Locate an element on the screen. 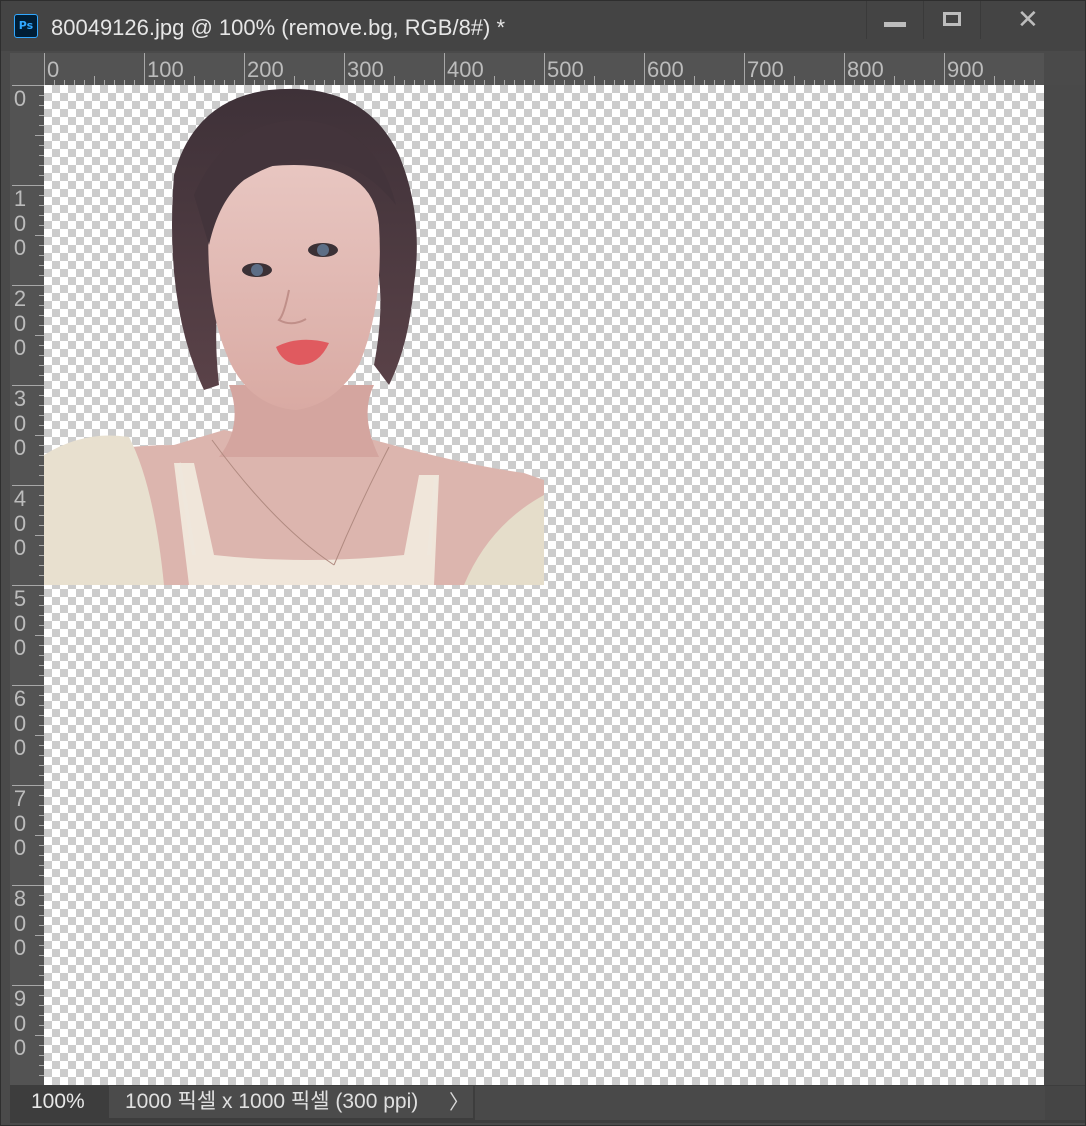  close-icon: ✕ is located at coordinates (1028, 20).